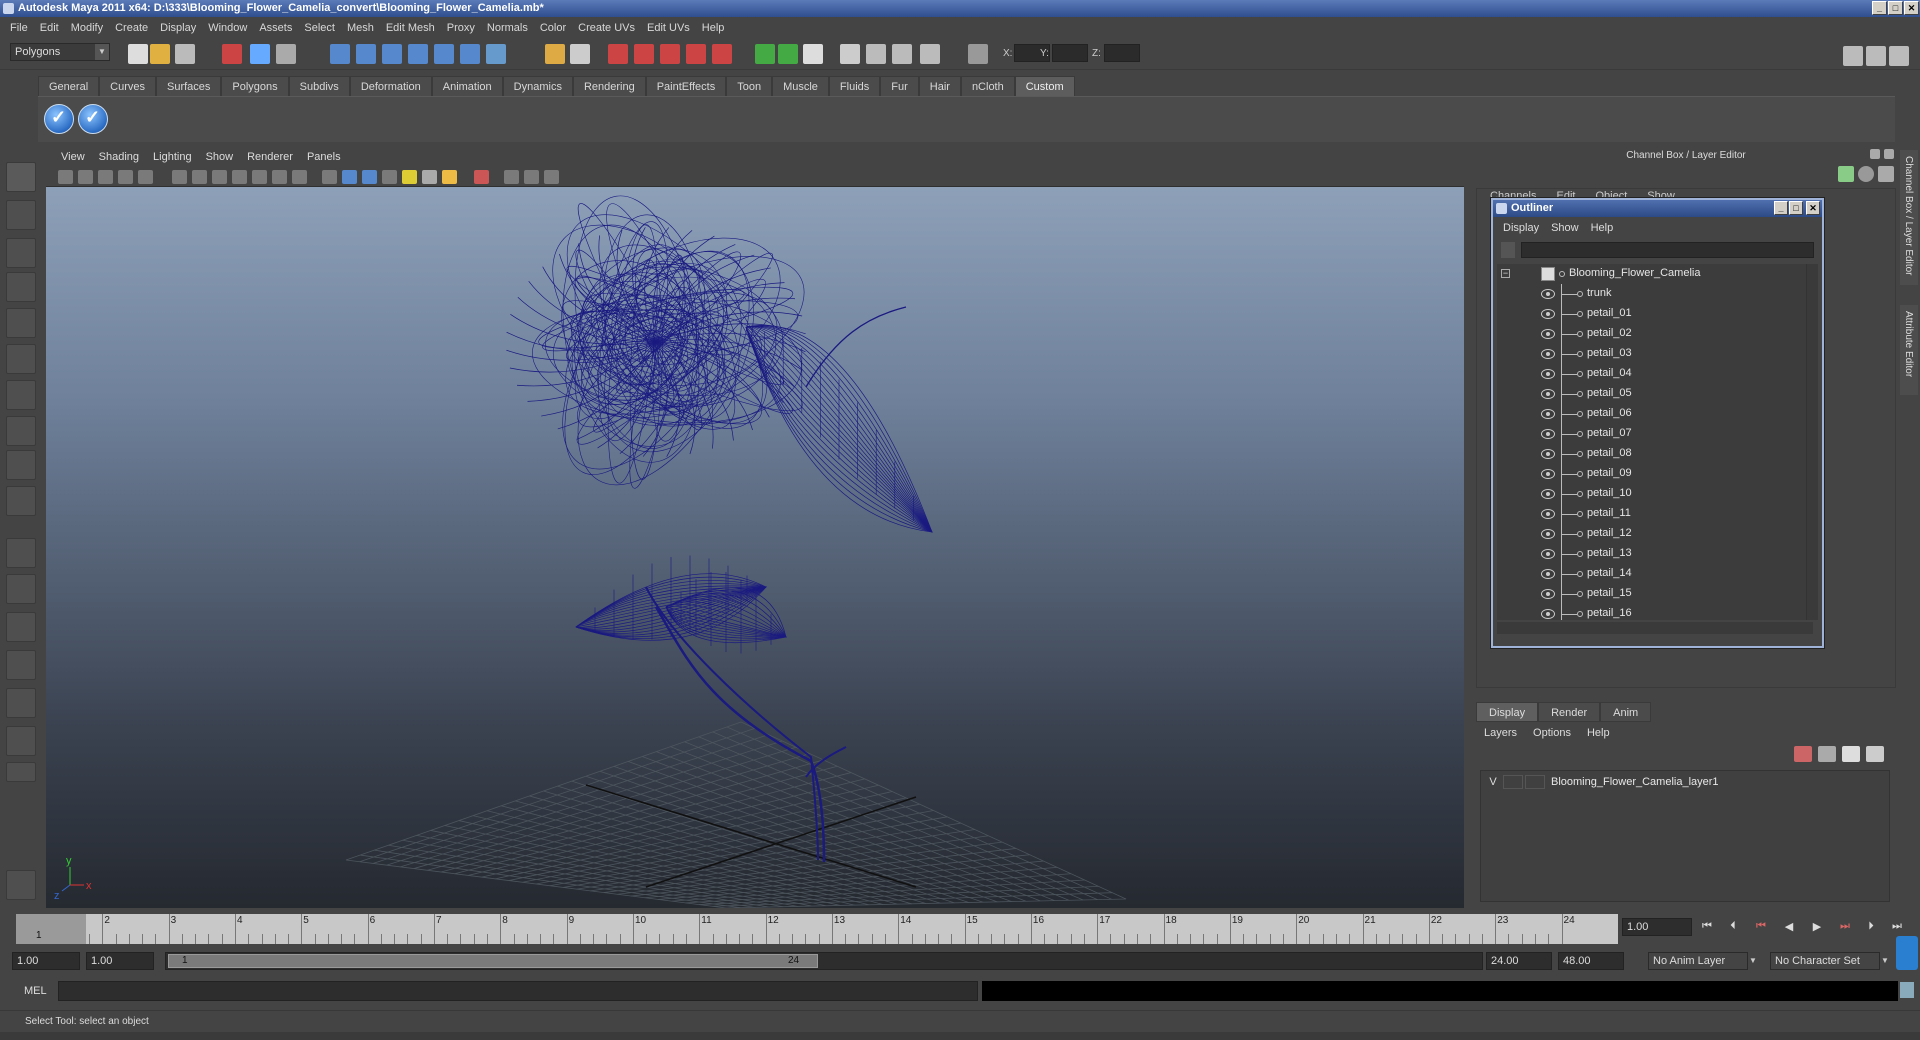 The height and width of the screenshot is (1040, 1920). What do you see at coordinates (185, 54) in the screenshot?
I see `save-scene-icon` at bounding box center [185, 54].